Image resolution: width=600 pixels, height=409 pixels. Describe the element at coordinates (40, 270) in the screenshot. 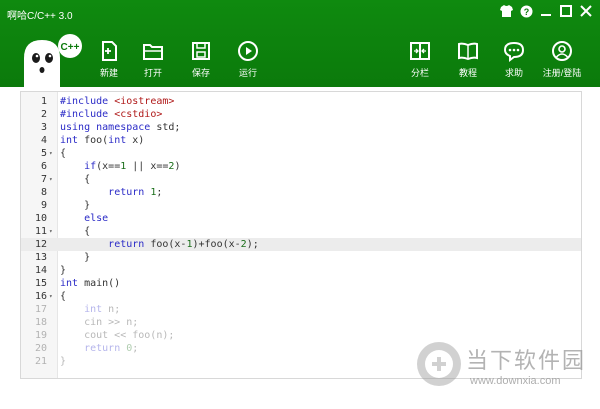

I see `line-number: 14` at that location.